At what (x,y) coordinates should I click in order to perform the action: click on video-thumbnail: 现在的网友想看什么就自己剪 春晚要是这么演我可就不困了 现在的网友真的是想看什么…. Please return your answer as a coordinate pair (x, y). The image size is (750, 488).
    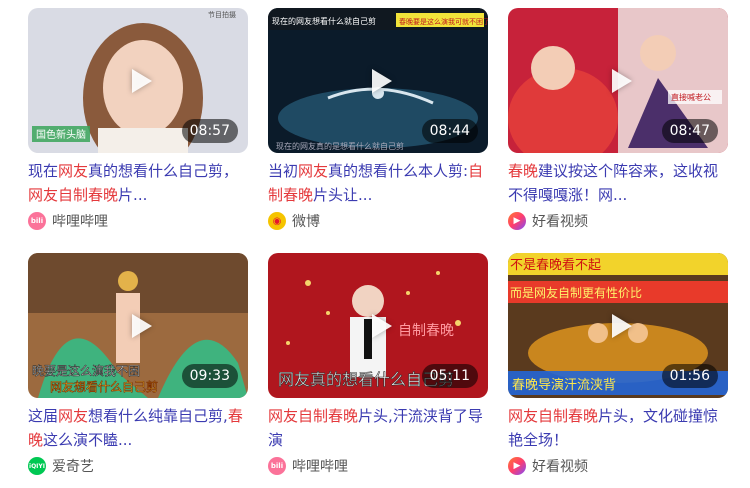
    Looking at the image, I should click on (378, 80).